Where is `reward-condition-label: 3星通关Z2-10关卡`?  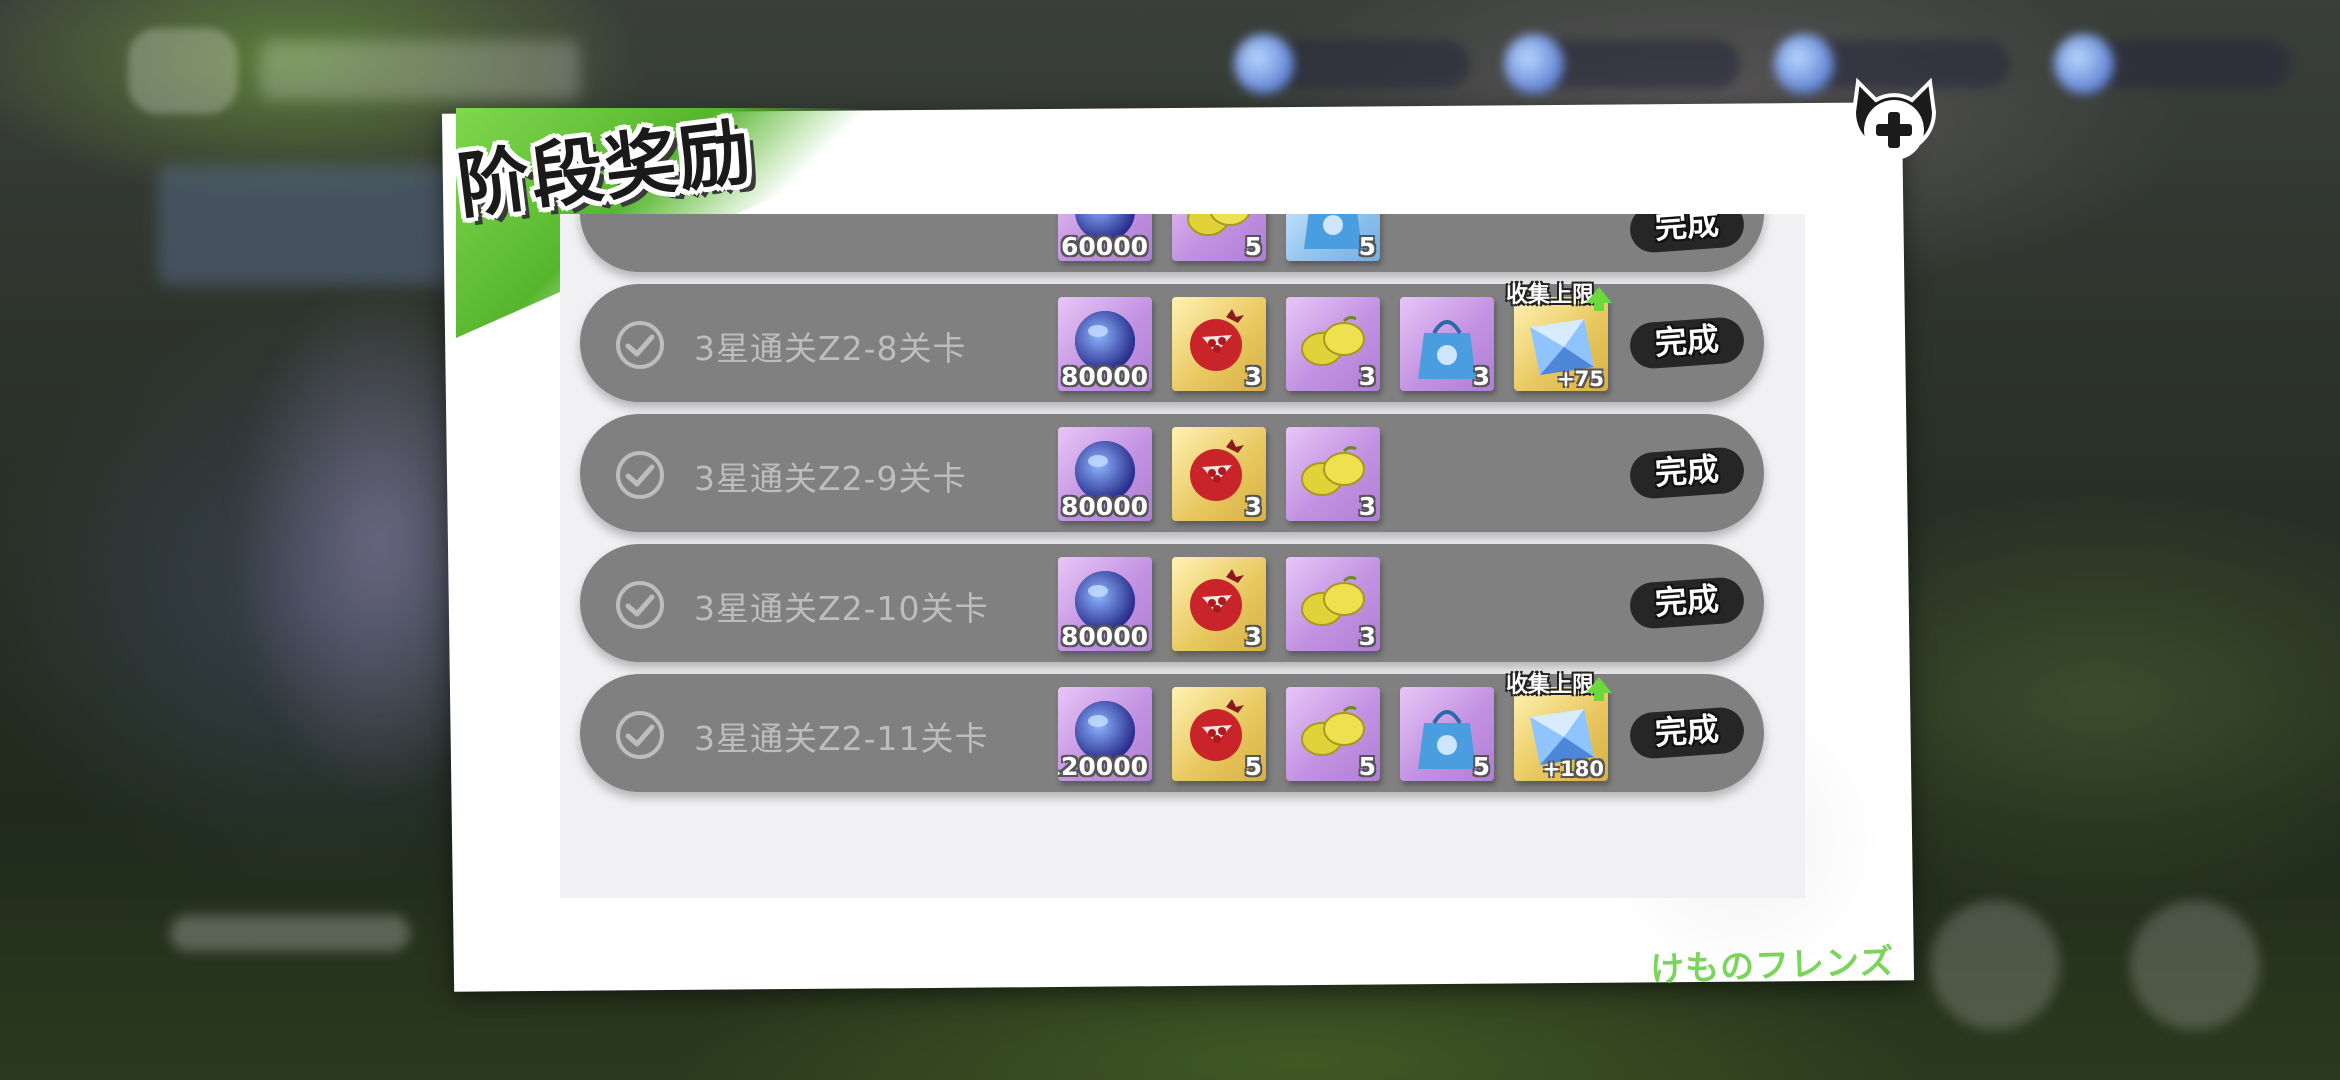
reward-condition-label: 3星通关Z2-10关卡 is located at coordinates (841, 608).